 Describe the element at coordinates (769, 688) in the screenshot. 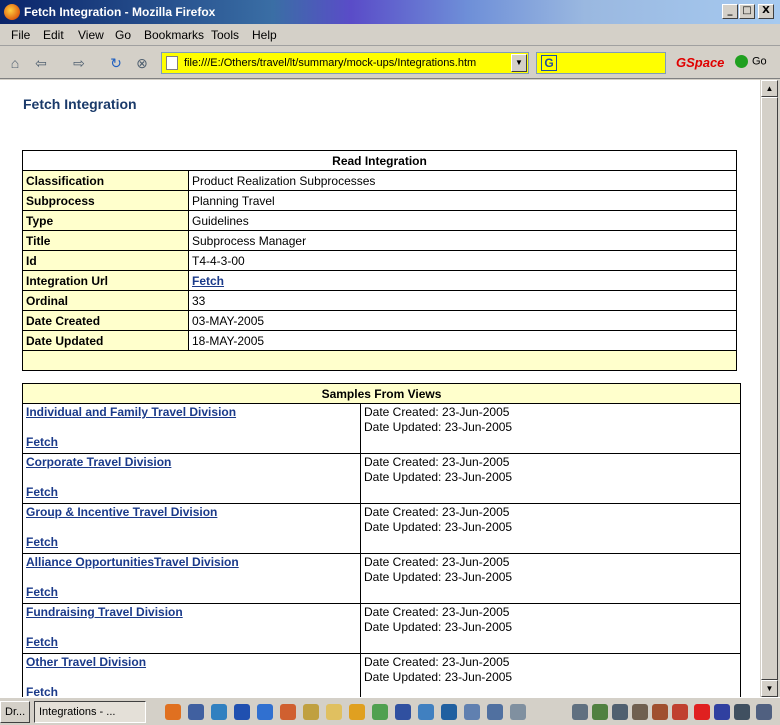

I see `scroll-down-icon: ▼` at that location.